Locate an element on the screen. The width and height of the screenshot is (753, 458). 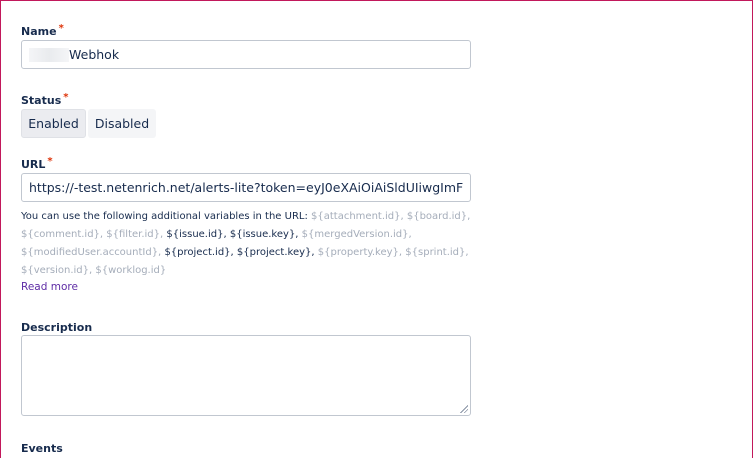
url-variable: ${filter.id}, is located at coordinates (135, 234).